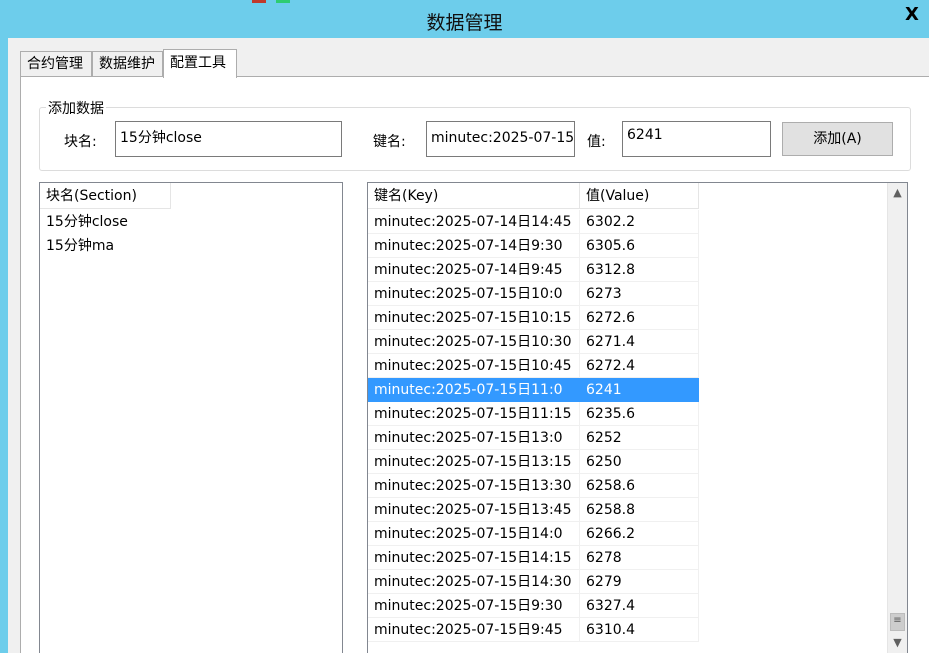 The height and width of the screenshot is (653, 929). I want to click on title-bar: 数据管理 X, so click(464, 19).